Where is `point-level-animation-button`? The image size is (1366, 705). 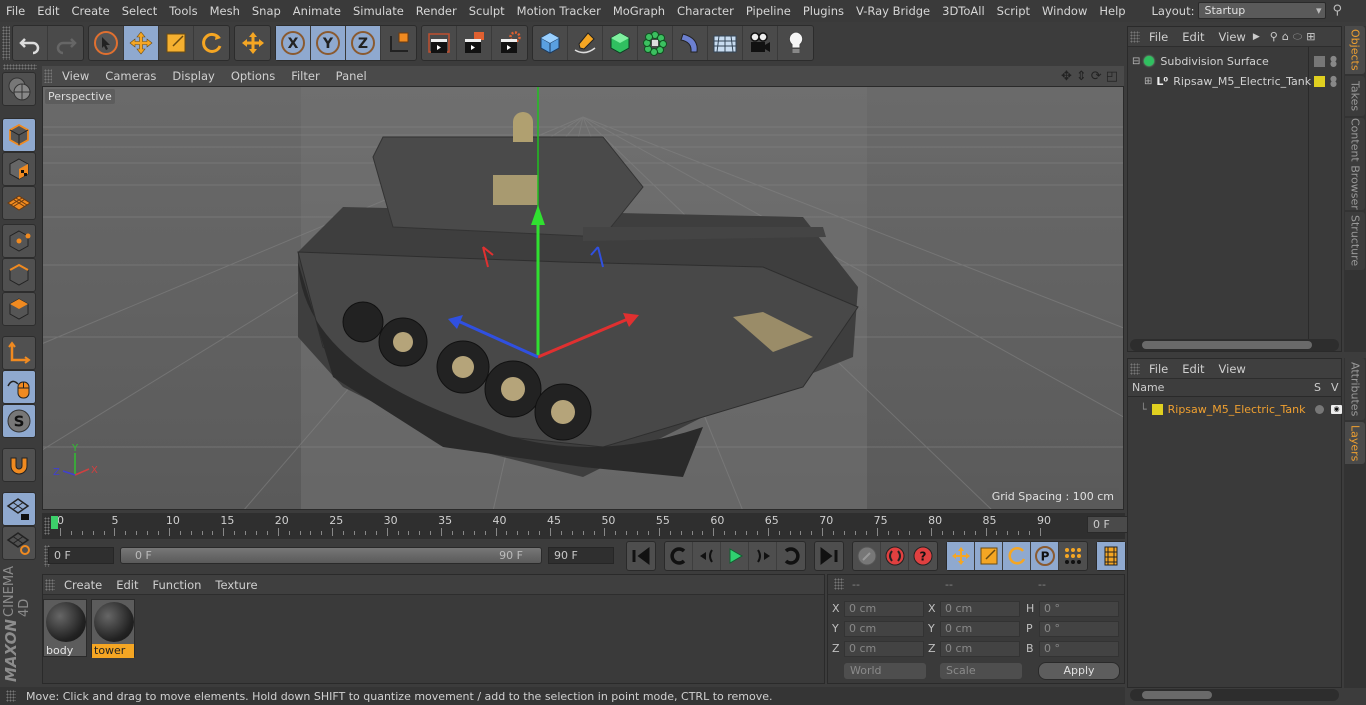 point-level-animation-button is located at coordinates (1073, 556).